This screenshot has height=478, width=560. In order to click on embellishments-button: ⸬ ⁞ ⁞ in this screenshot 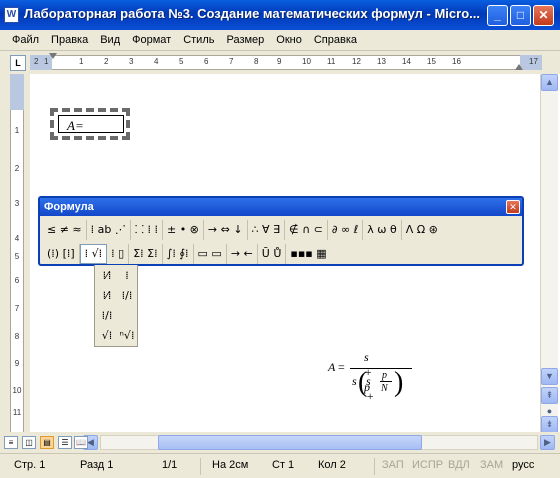, I will do `click(147, 229)`.